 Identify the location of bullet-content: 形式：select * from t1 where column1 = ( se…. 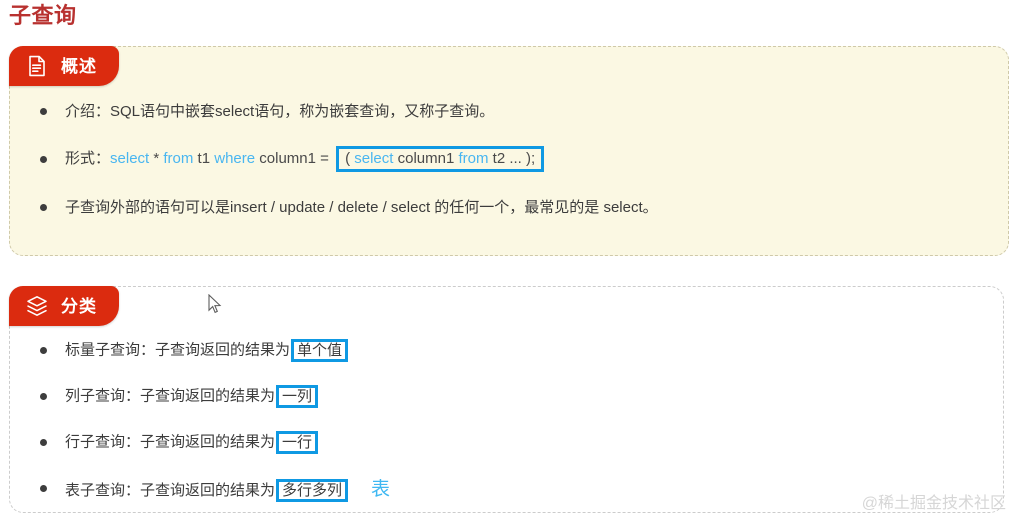
(305, 159).